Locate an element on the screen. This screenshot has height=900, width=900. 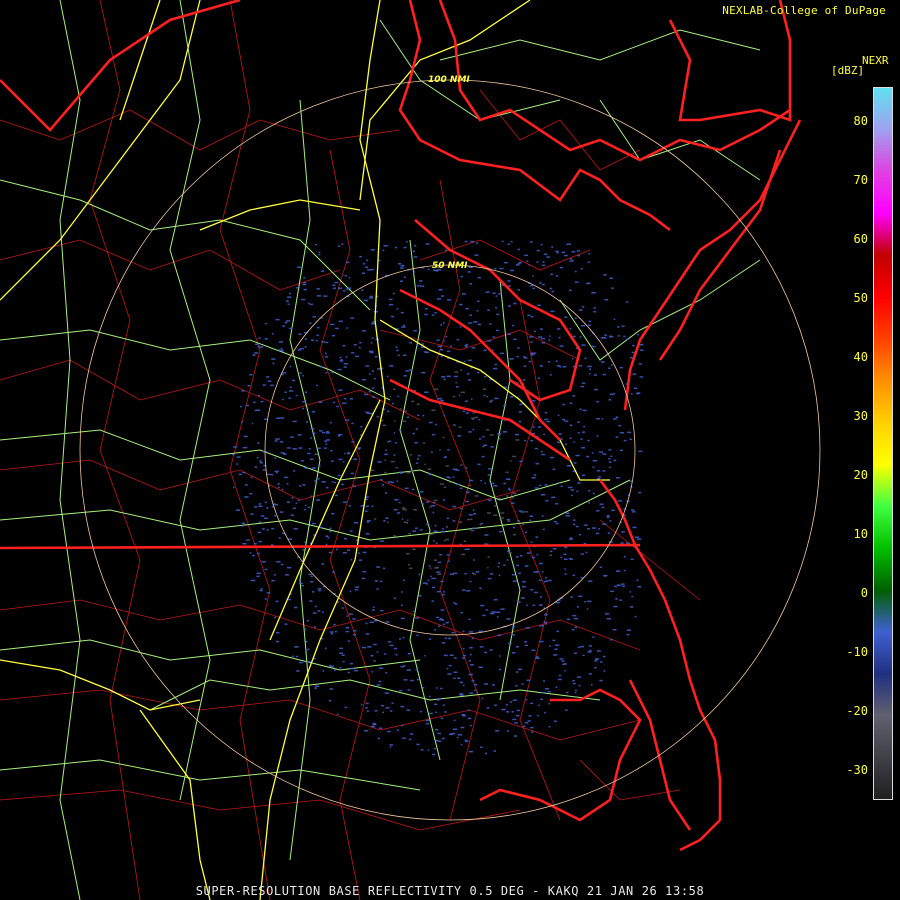
scale-tick: 60 is located at coordinates (860, 239).